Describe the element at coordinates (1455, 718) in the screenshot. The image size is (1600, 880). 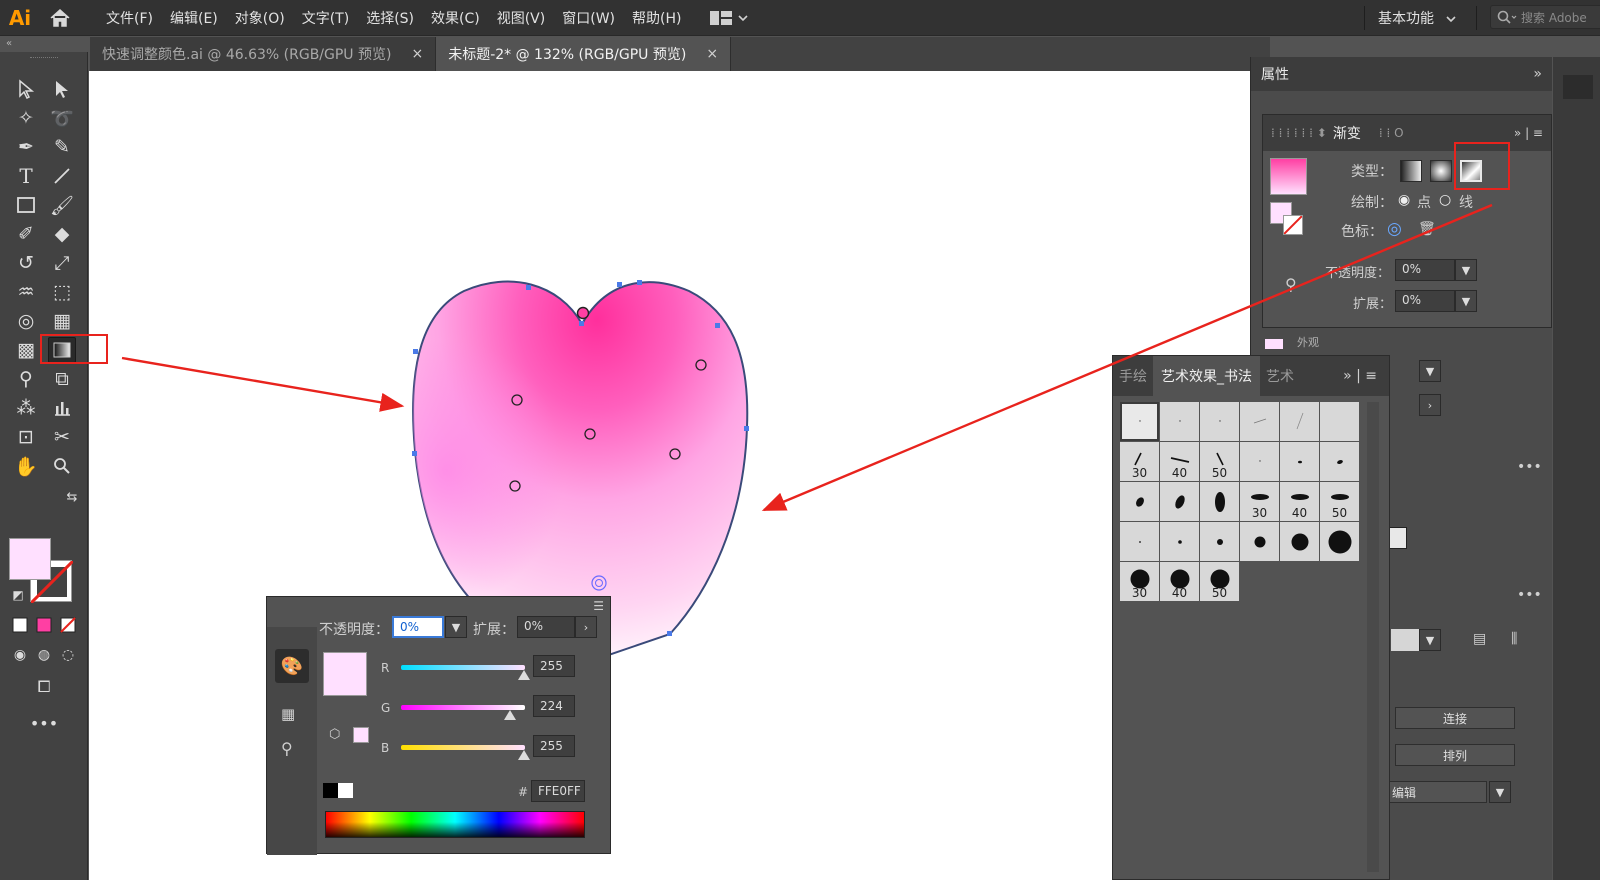
I see `connect-button: 连接` at that location.